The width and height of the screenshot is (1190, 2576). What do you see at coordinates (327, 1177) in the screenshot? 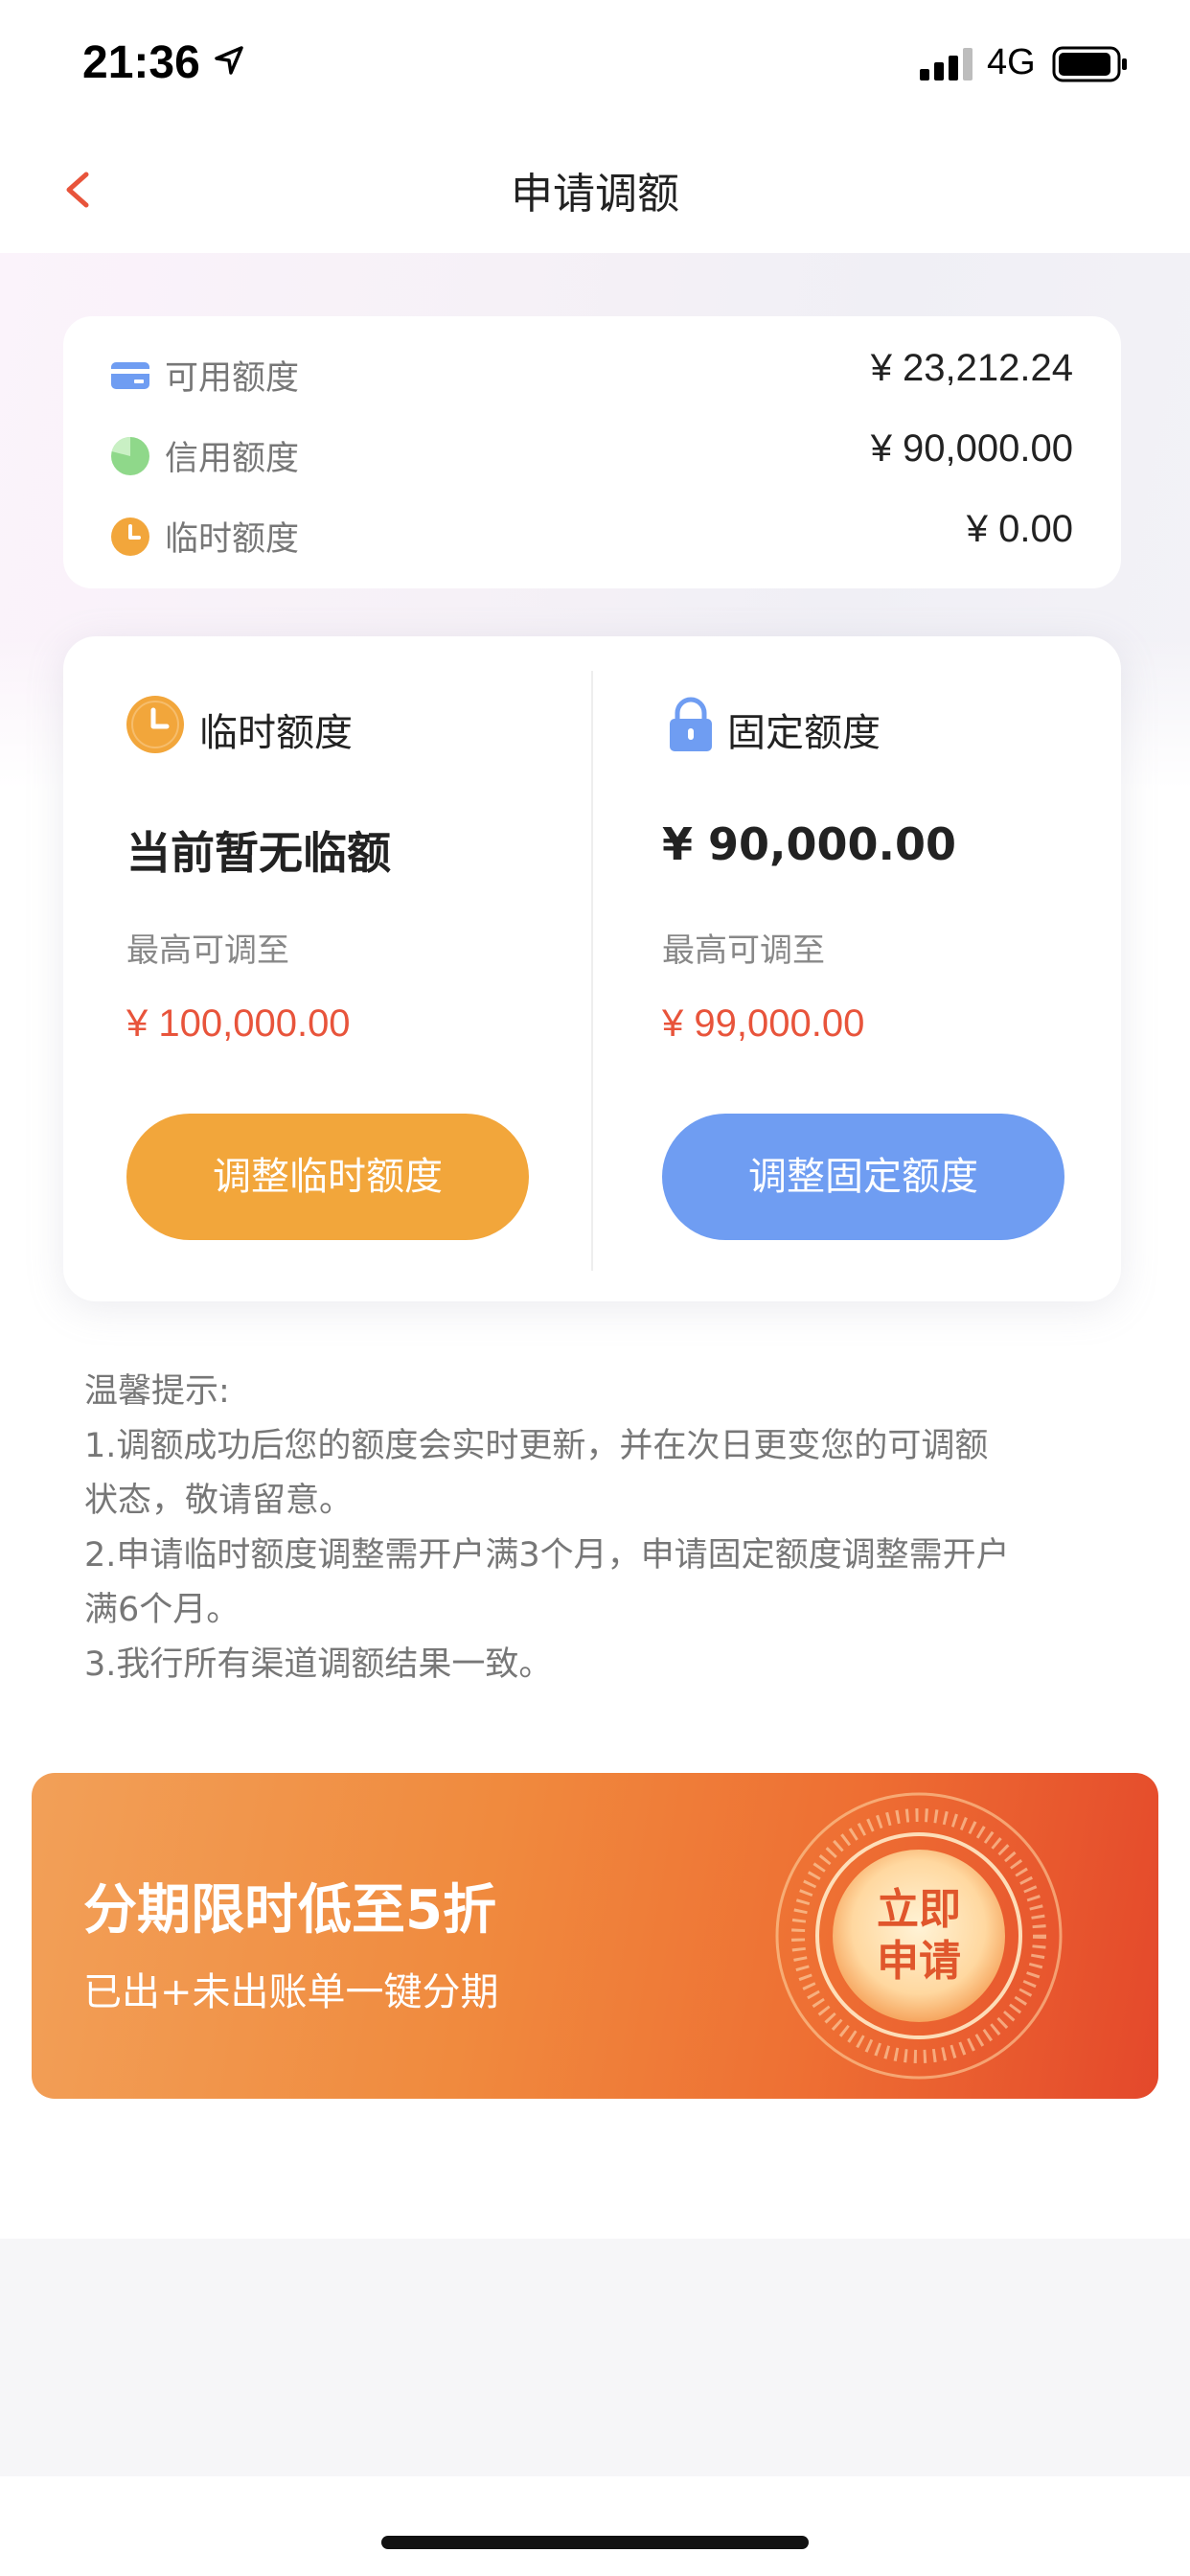
I see `adjust-temporary-quota-button: 调整临时额度` at bounding box center [327, 1177].